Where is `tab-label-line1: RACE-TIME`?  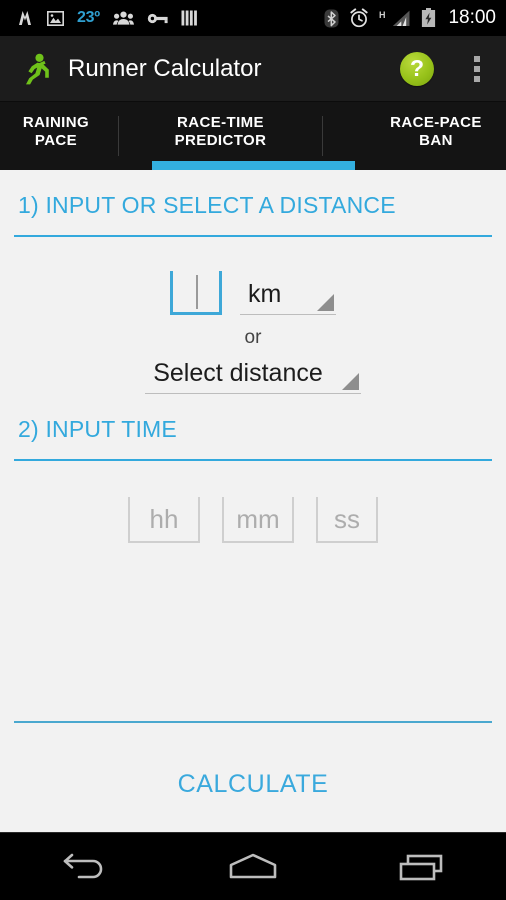
tab-label-line1: RACE-TIME is located at coordinates (220, 122).